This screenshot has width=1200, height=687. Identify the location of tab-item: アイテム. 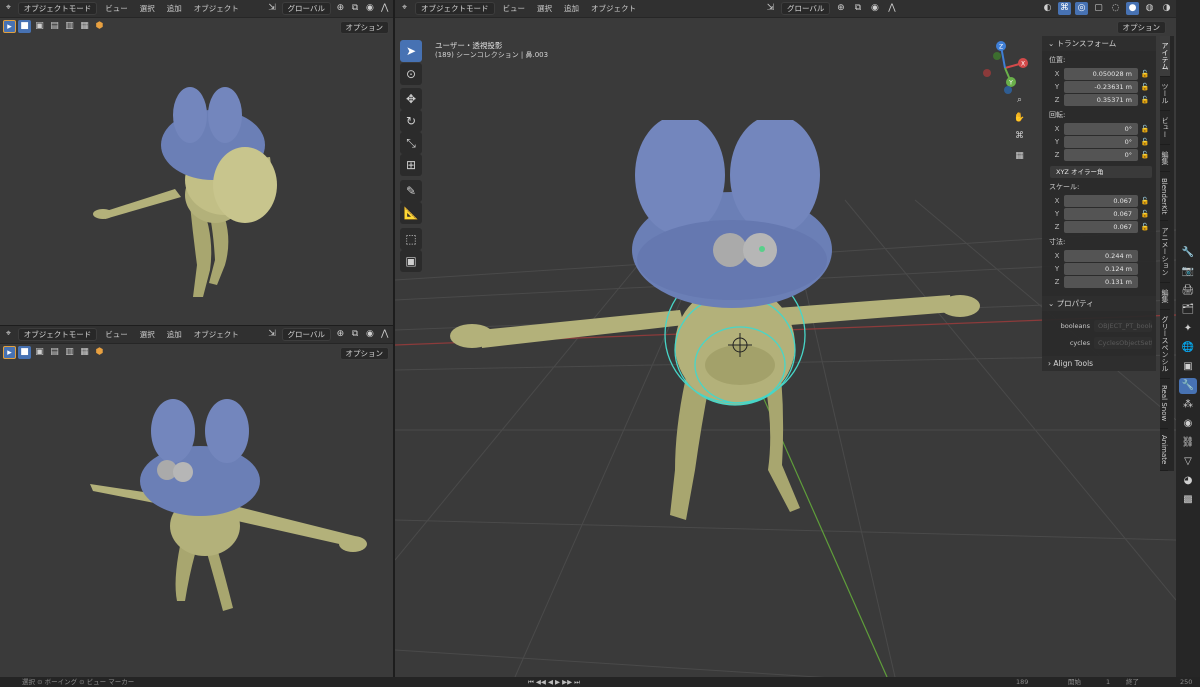
(1165, 56).